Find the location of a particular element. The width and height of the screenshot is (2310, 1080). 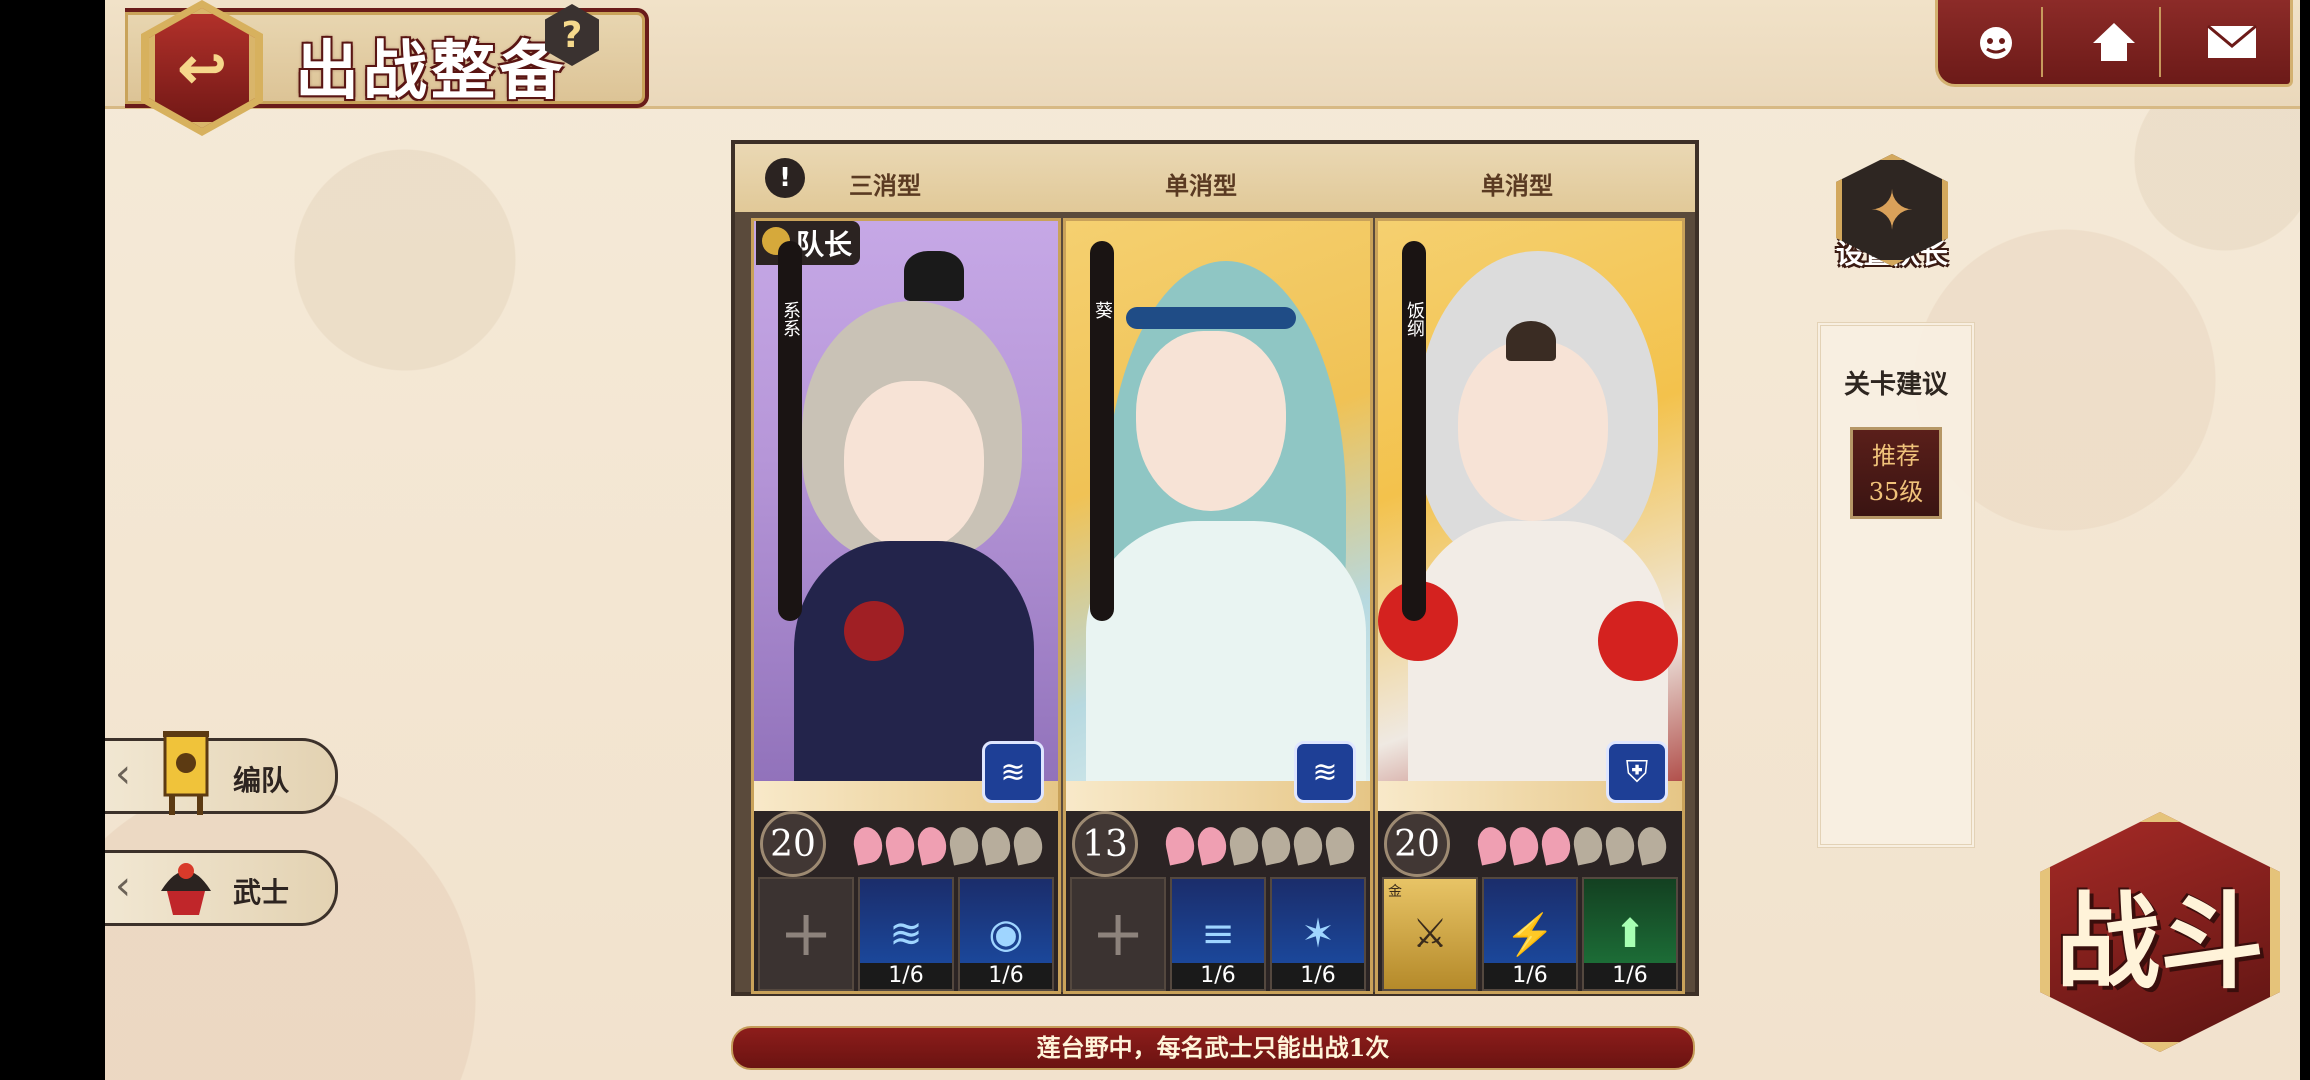

samurai-card-3: 饭纲 ⛨ 20 ⚔ 金 ⚡ 1/6 ⬆ 1/6 is located at coordinates (1530, 606).